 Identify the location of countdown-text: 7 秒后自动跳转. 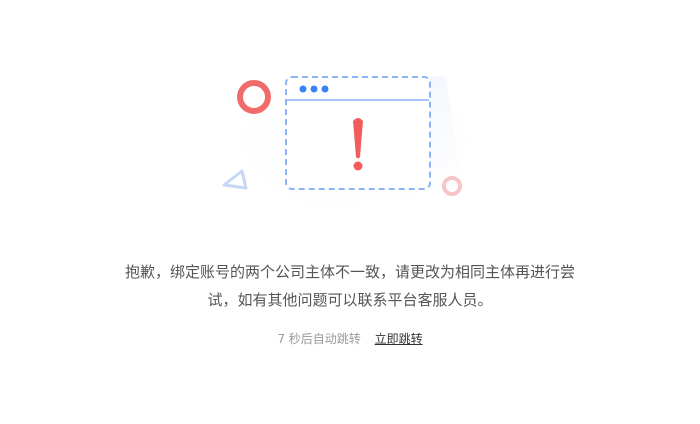
(319, 339).